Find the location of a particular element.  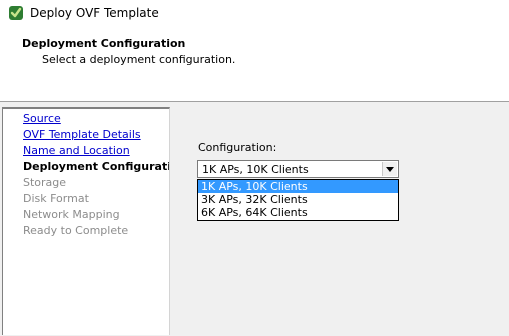

page-title: Deployment Configuration is located at coordinates (104, 43).